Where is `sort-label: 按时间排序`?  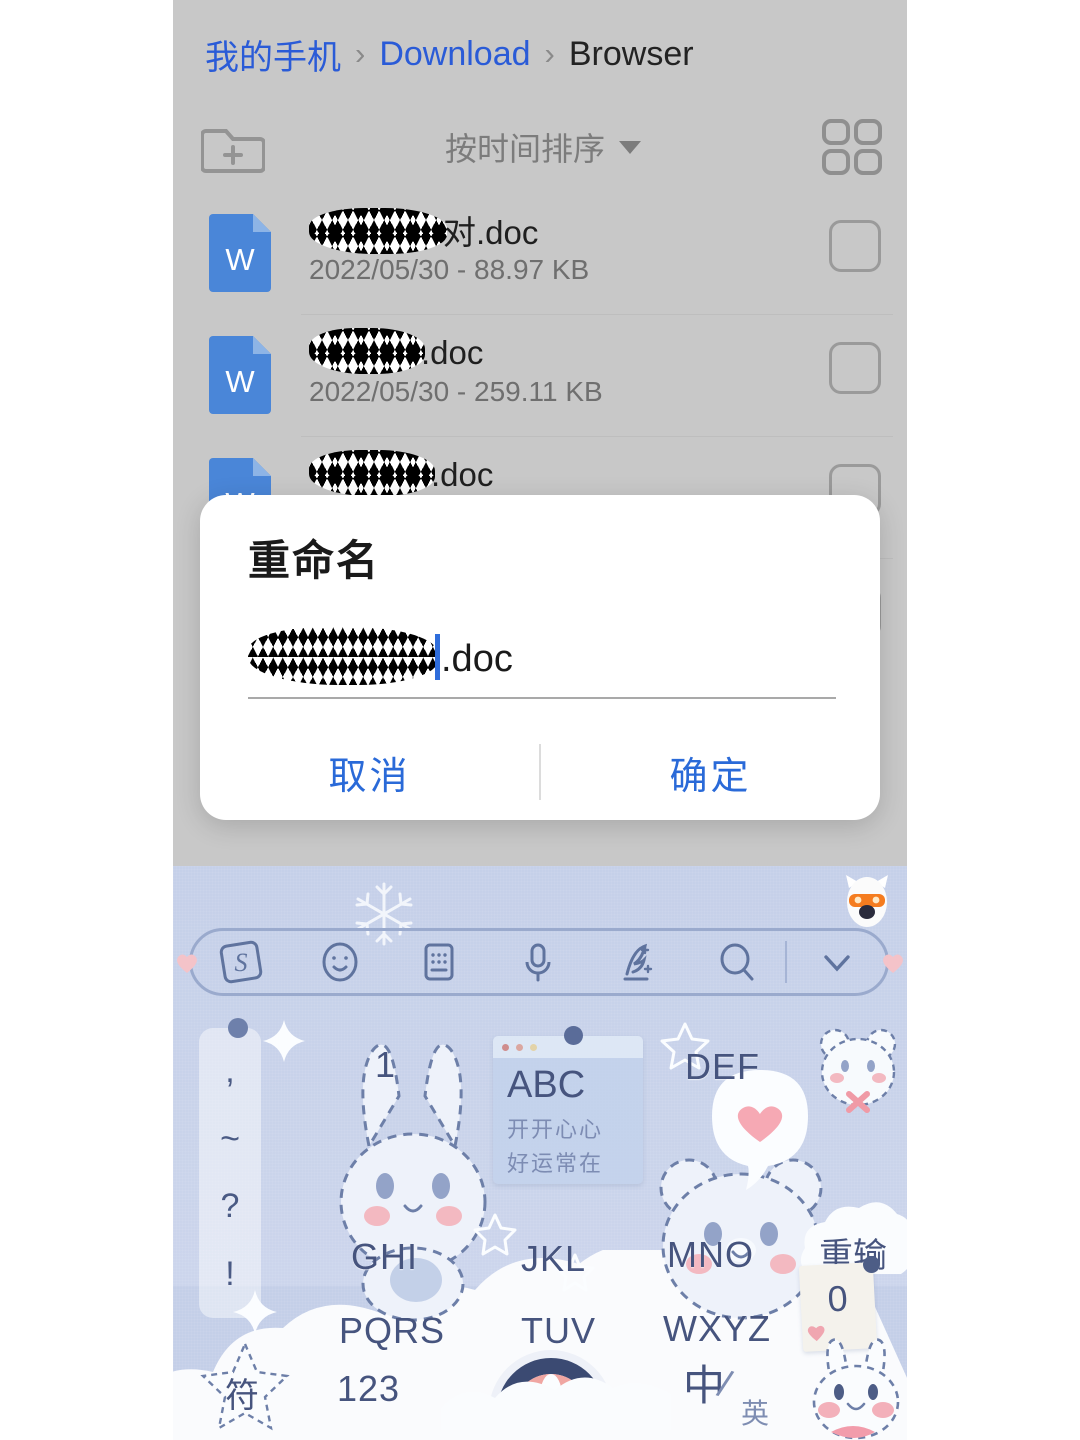
sort-label: 按时间排序 is located at coordinates (524, 149).